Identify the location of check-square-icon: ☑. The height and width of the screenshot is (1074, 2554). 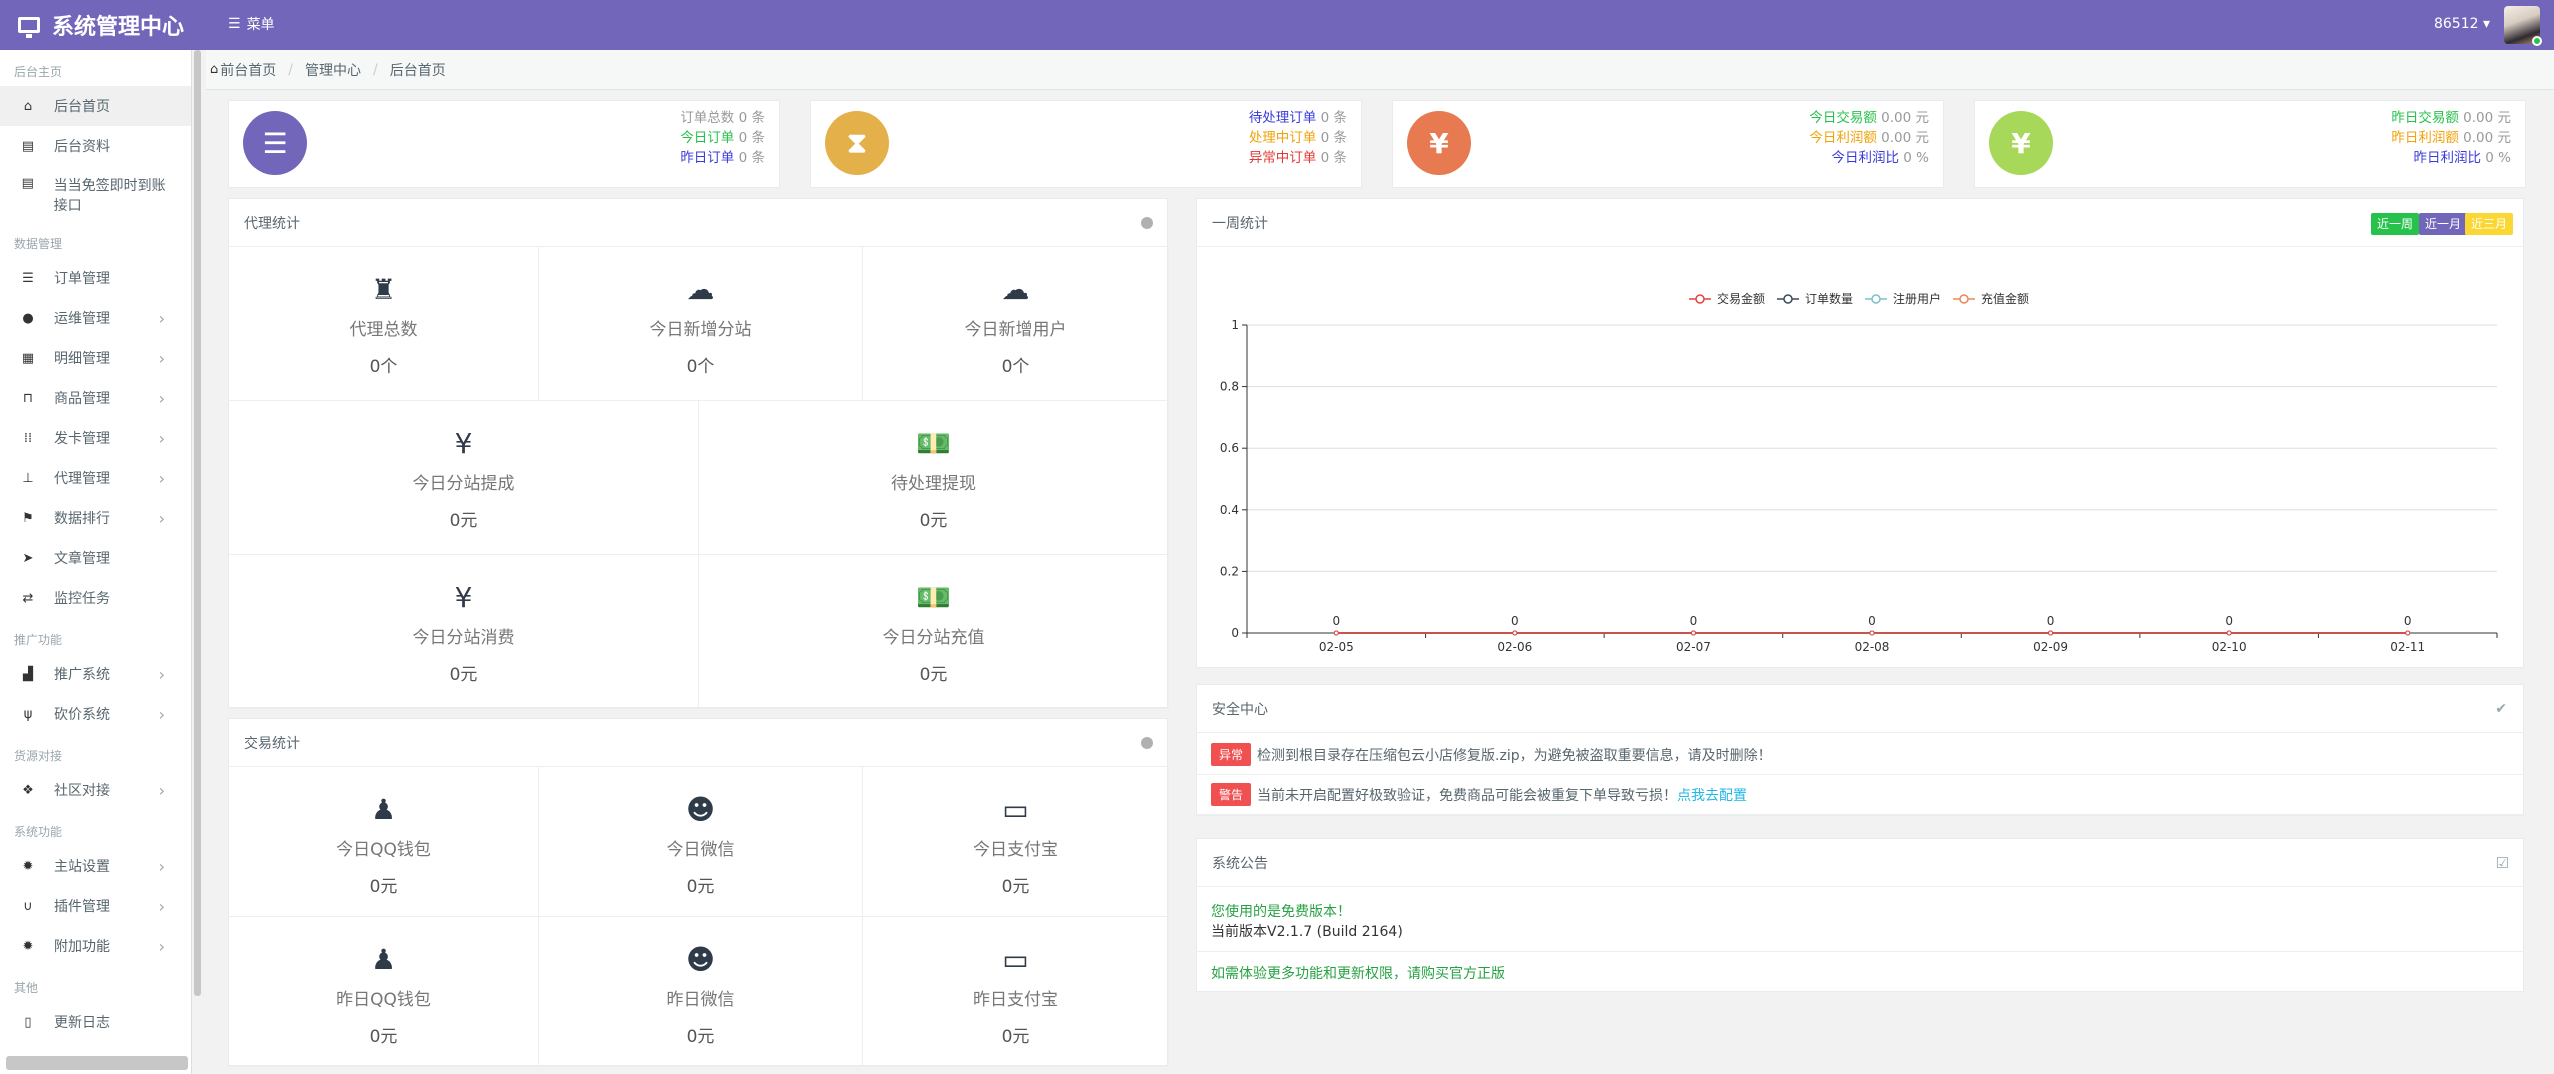
(2502, 863).